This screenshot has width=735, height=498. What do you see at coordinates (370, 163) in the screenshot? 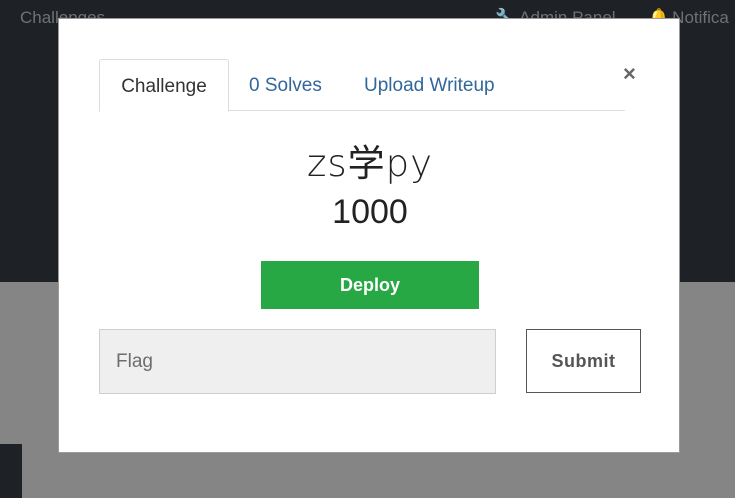
I see `challenge-name: zs学py` at bounding box center [370, 163].